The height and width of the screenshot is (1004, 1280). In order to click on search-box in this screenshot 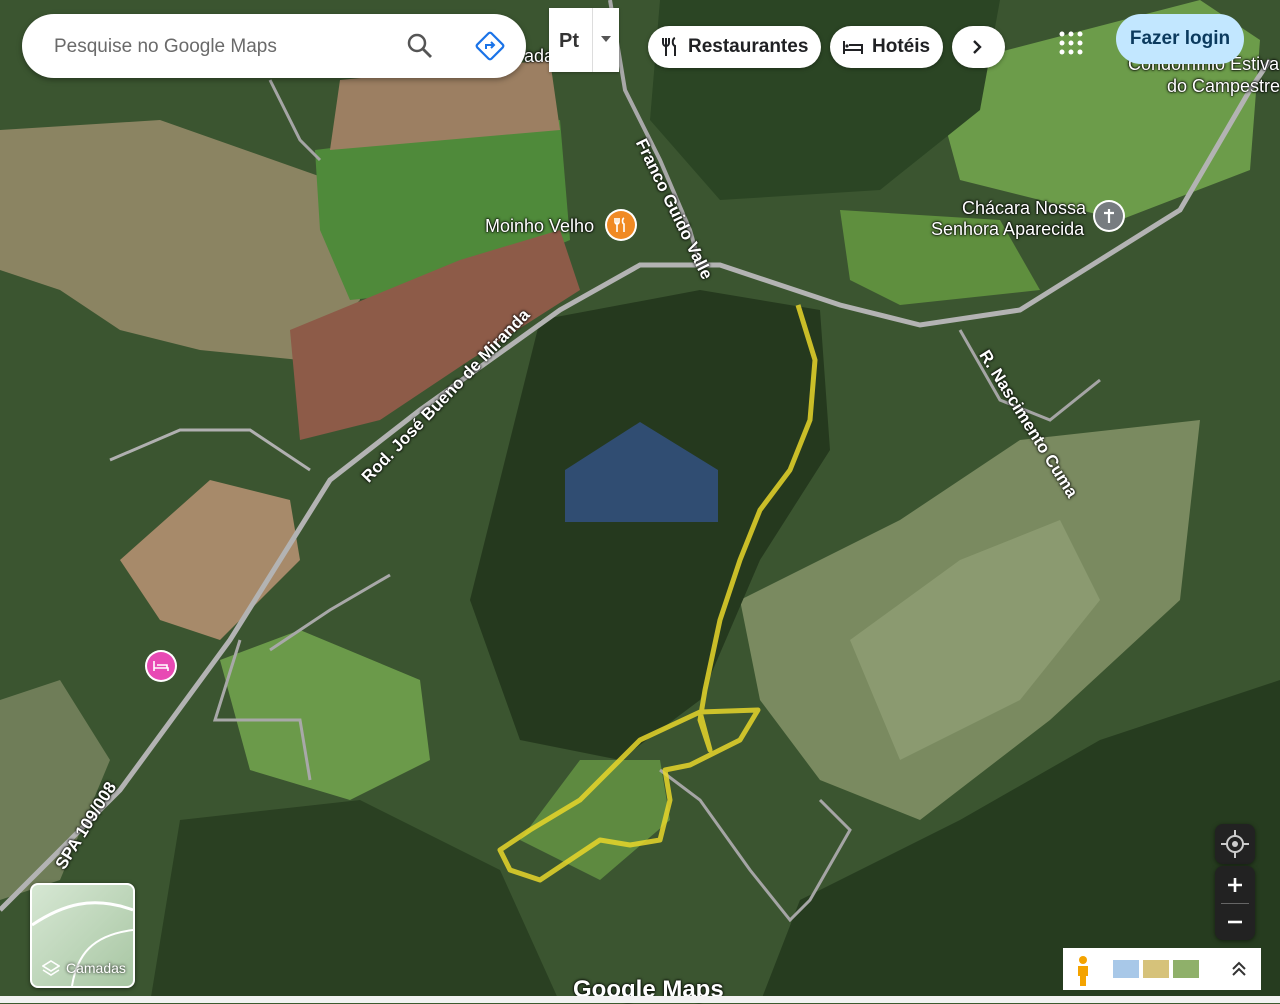, I will do `click(274, 46)`.